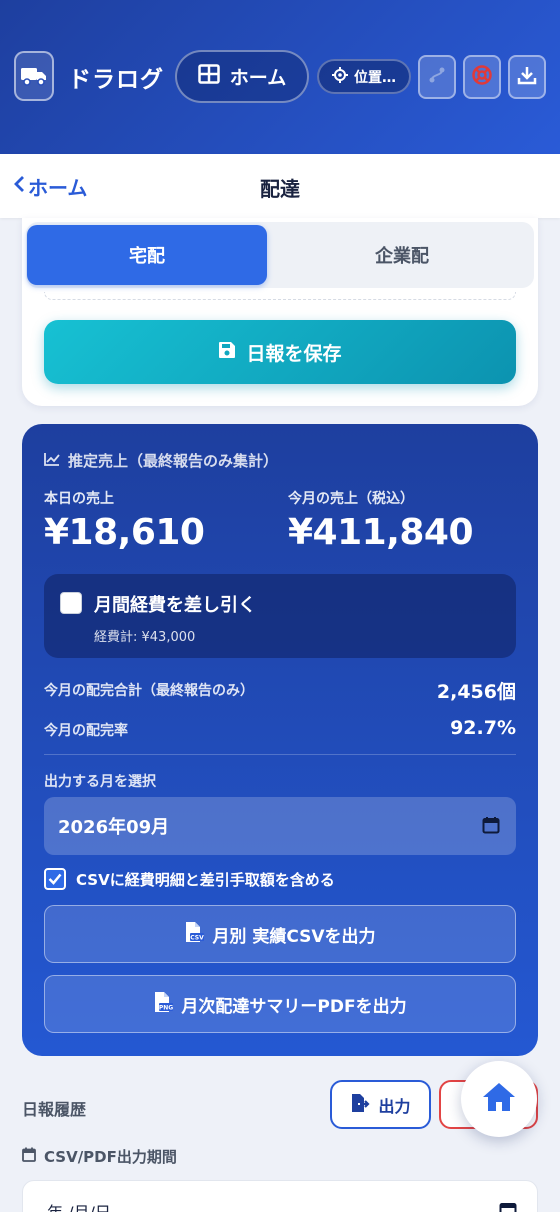  I want to click on pdf-file-icon: PNG, so click(163, 1004).